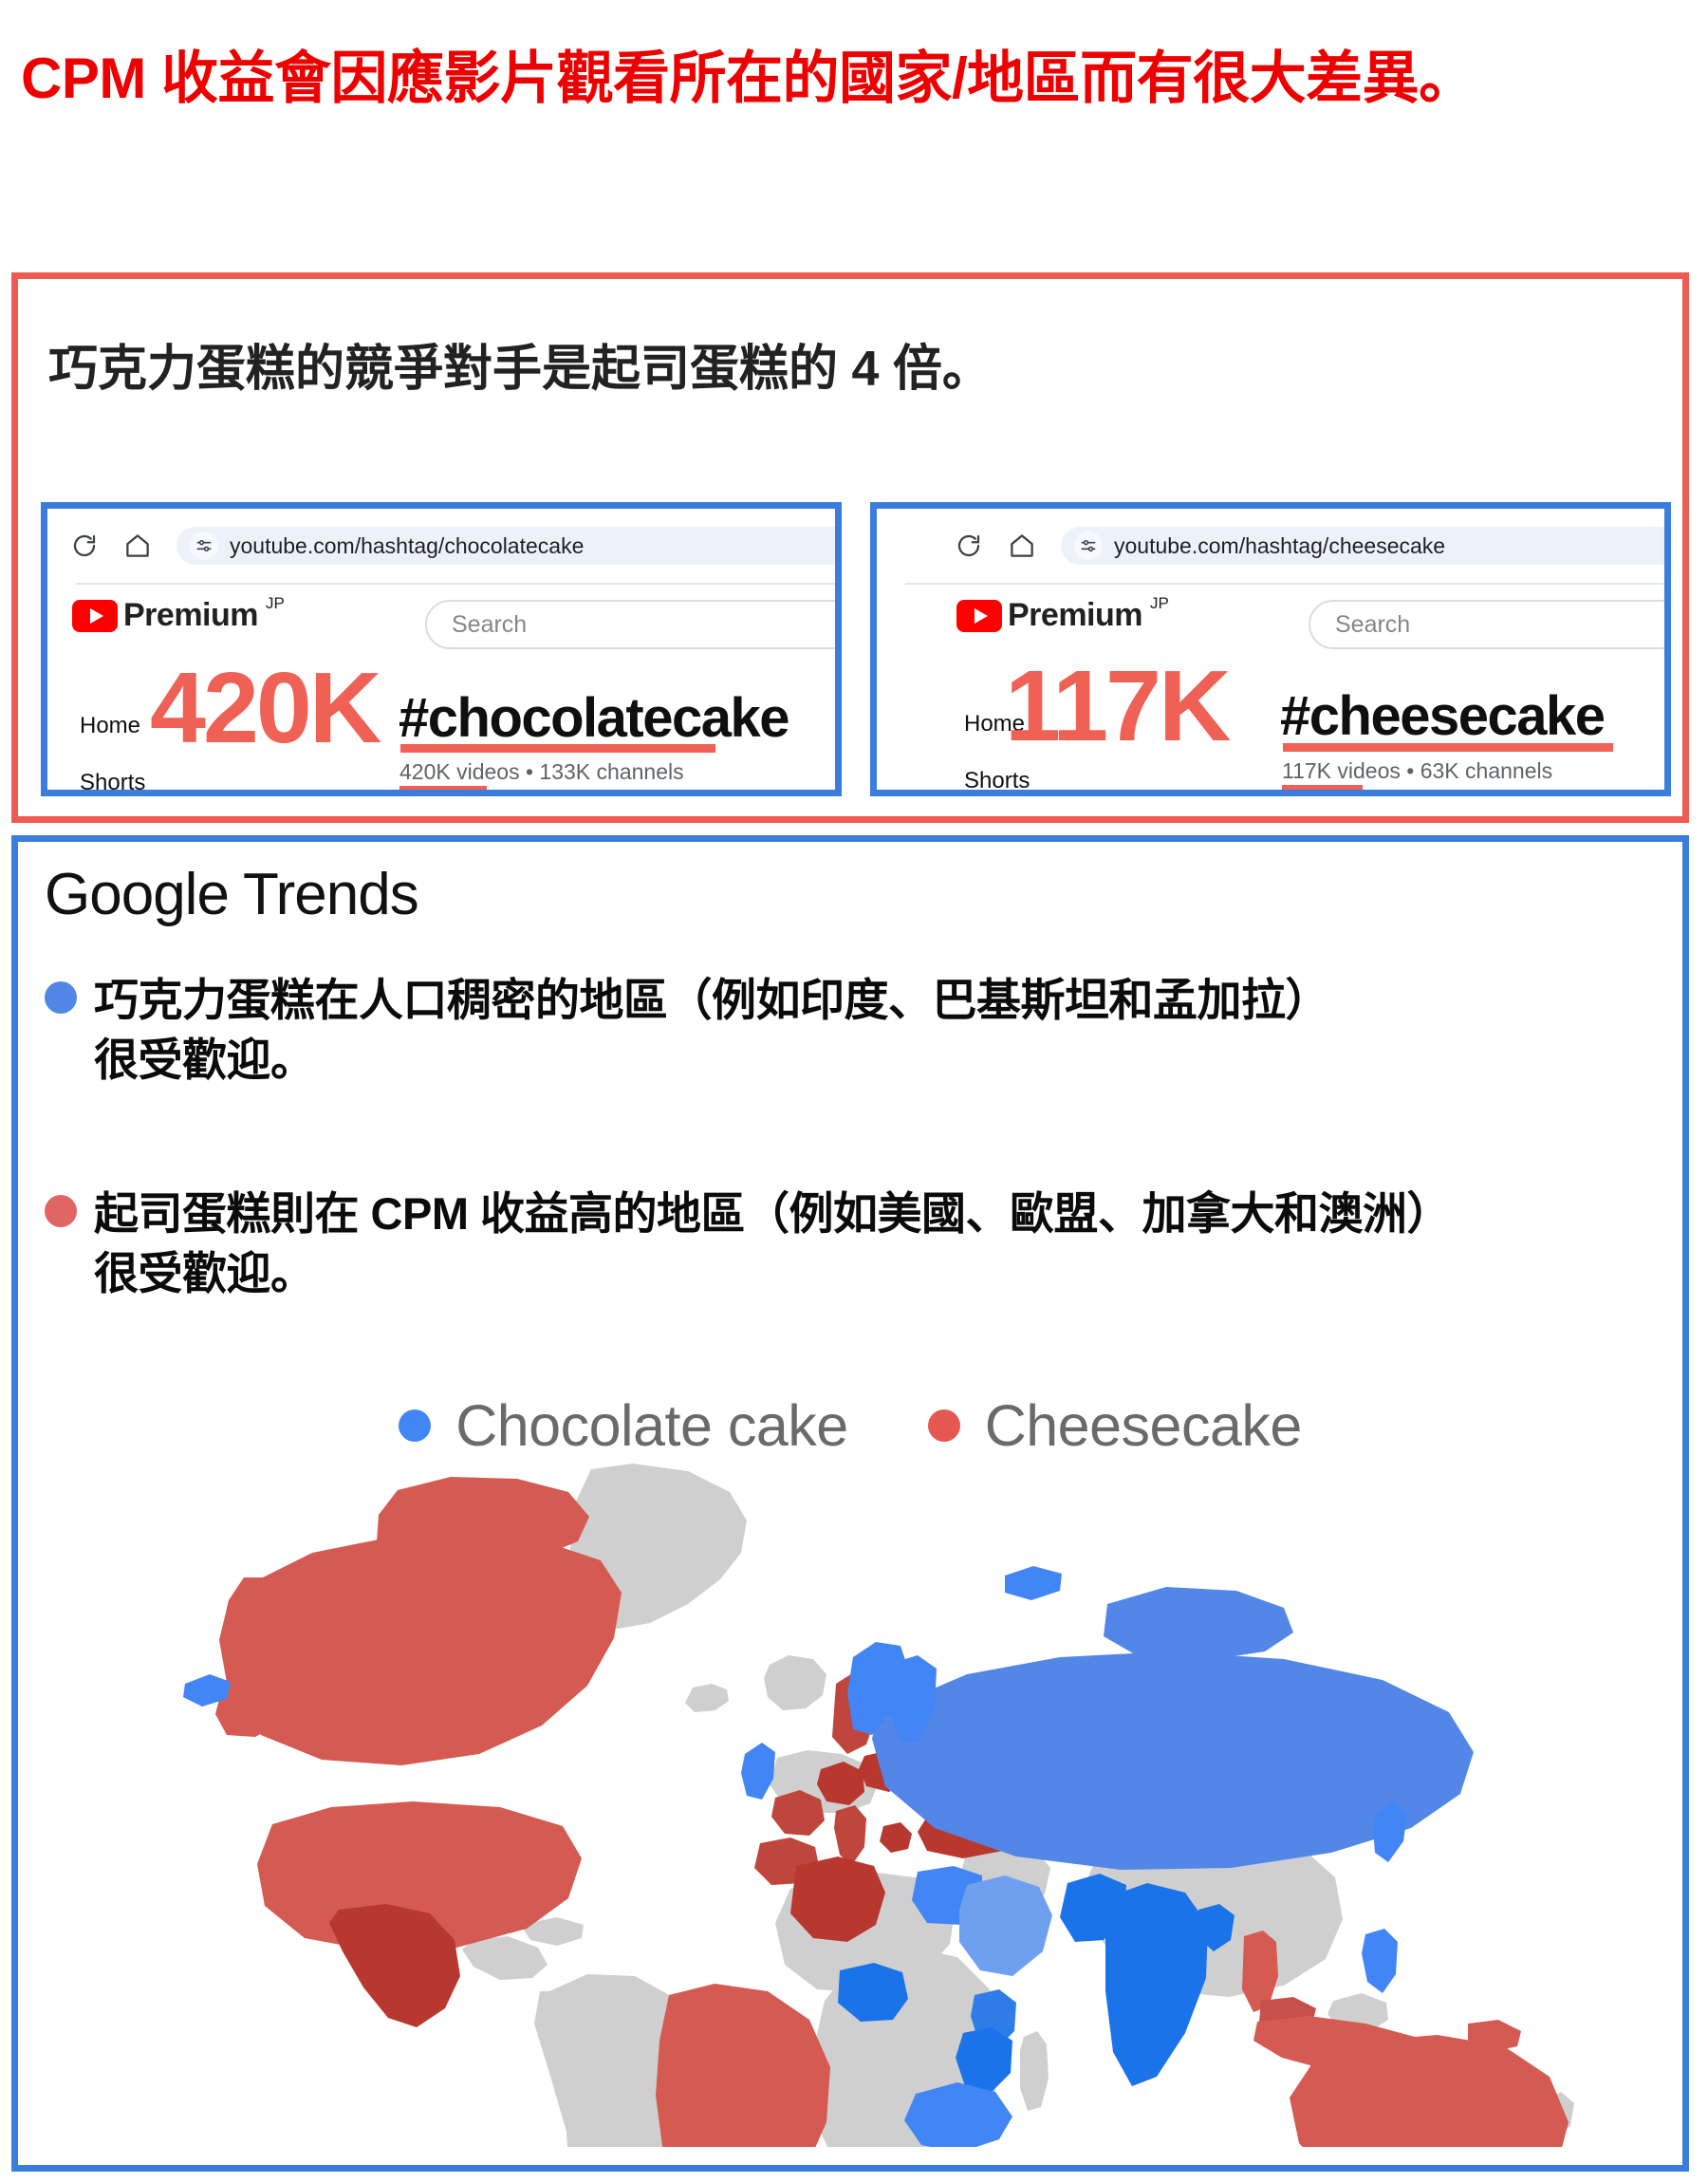 This screenshot has width=1708, height=2183. Describe the element at coordinates (1487, 624) in the screenshot. I see `search-input-right: Search` at that location.